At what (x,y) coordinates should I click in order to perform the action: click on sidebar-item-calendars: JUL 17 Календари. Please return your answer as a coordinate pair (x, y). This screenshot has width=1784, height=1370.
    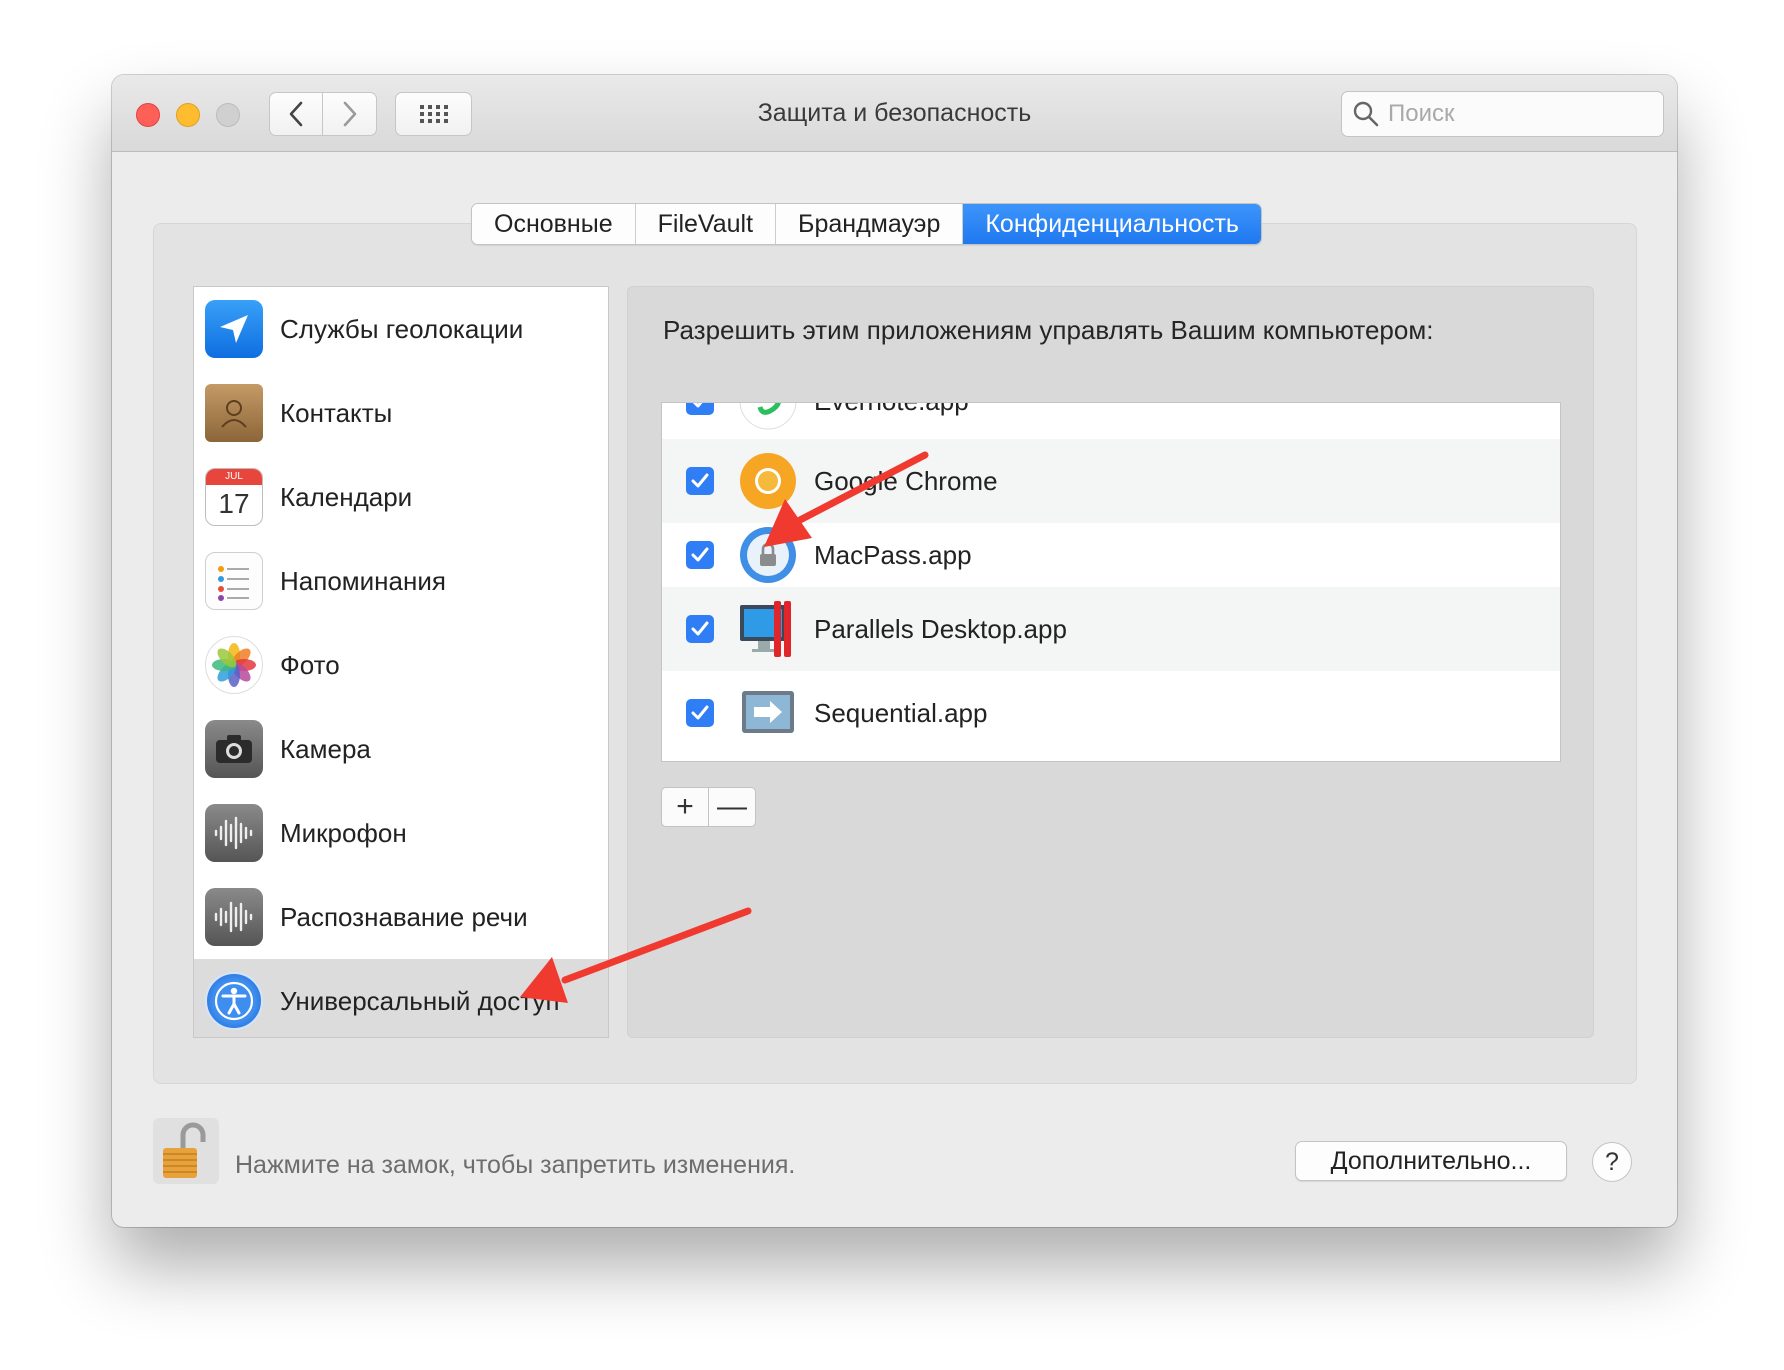
    Looking at the image, I should click on (401, 497).